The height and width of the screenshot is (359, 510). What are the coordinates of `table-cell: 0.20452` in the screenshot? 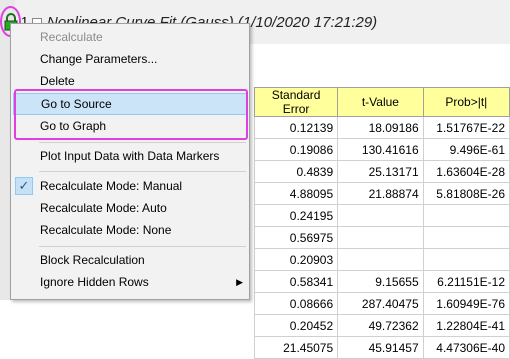 It's located at (296, 325).